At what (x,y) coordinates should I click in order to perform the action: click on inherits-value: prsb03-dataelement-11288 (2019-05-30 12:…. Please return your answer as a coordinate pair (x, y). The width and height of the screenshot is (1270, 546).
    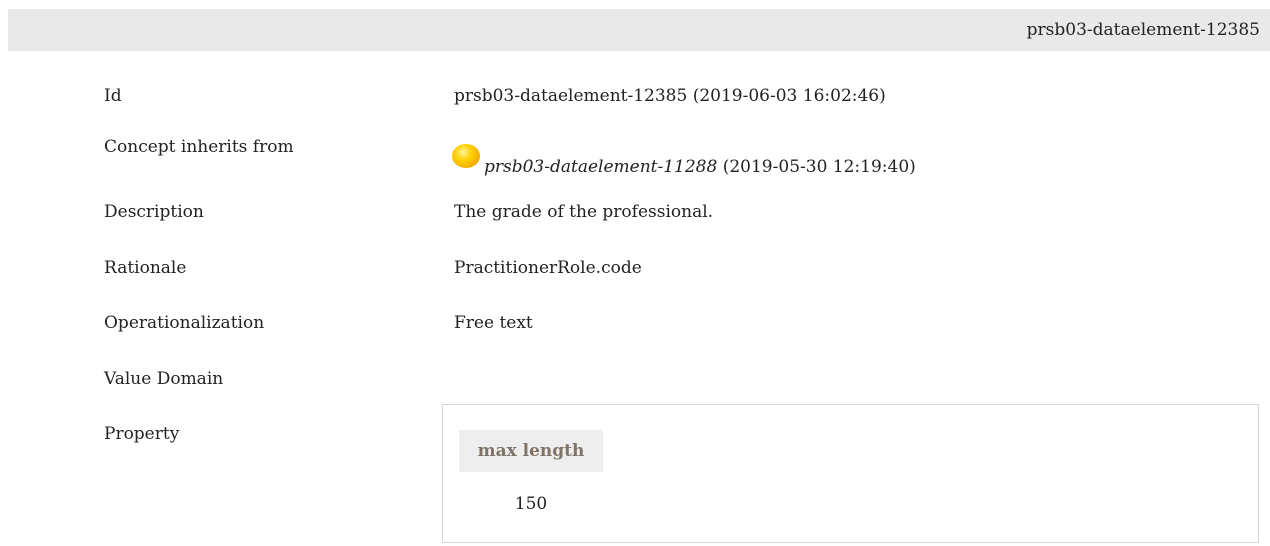
    Looking at the image, I should click on (684, 160).